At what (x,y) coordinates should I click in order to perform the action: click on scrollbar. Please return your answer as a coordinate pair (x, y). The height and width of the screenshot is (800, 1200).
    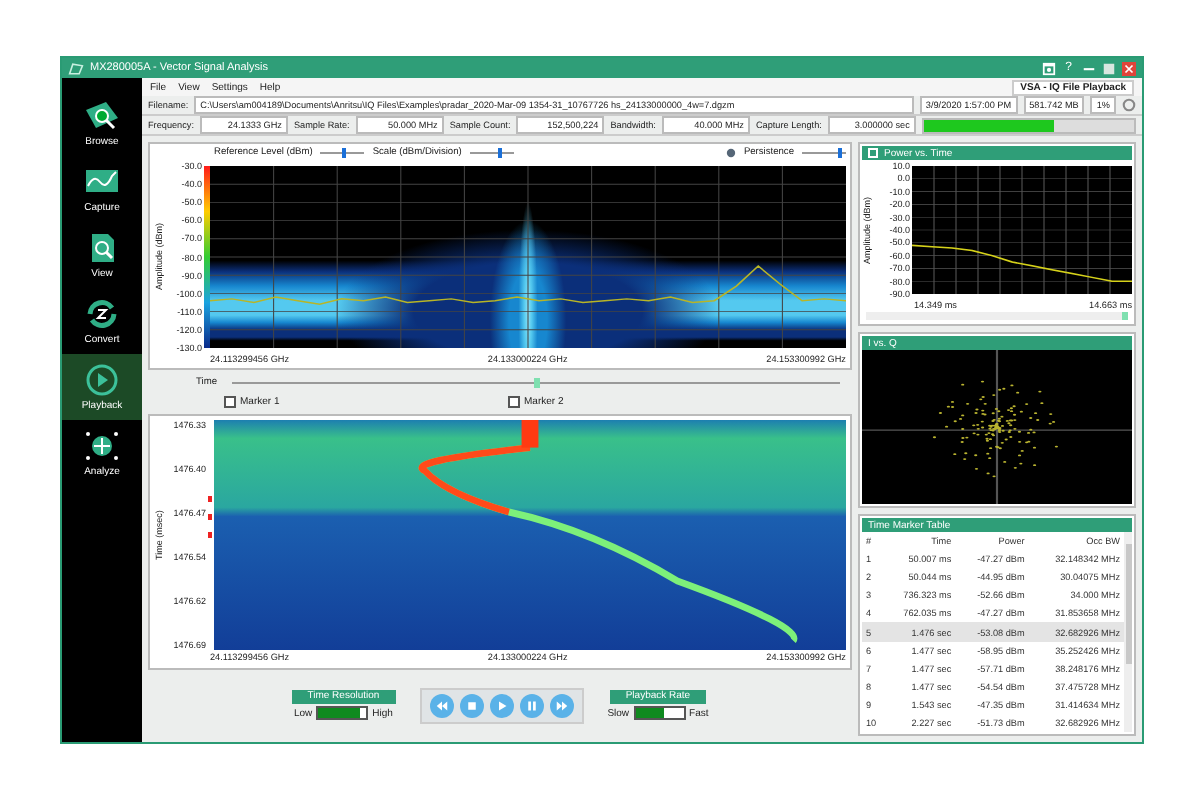
    Looking at the image, I should click on (1128, 632).